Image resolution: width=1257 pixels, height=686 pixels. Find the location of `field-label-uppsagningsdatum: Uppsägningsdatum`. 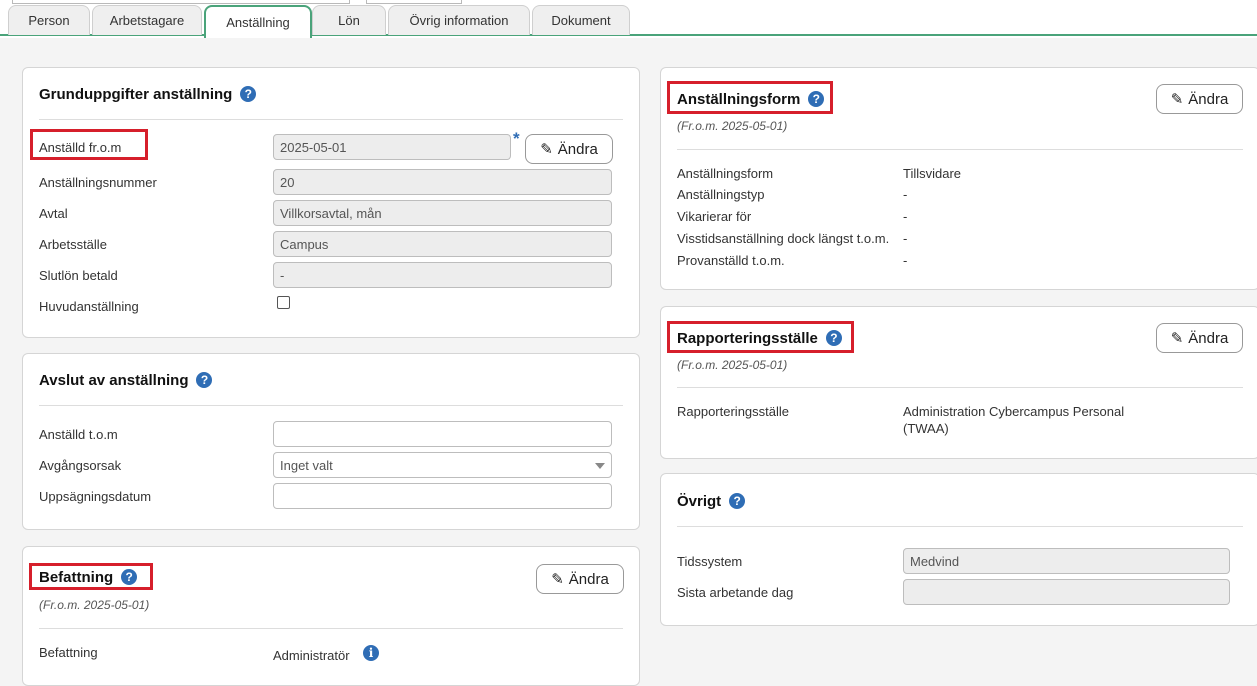

field-label-uppsagningsdatum: Uppsägningsdatum is located at coordinates (95, 496).